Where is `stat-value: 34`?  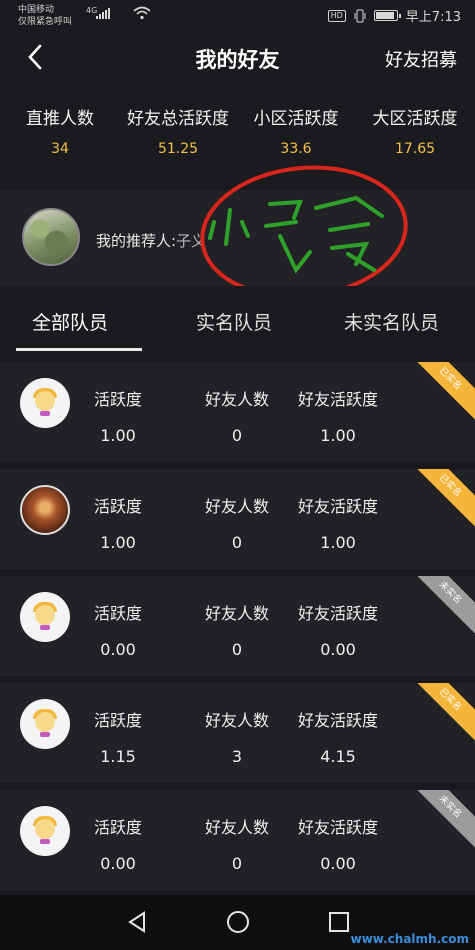
stat-value: 34 is located at coordinates (60, 149).